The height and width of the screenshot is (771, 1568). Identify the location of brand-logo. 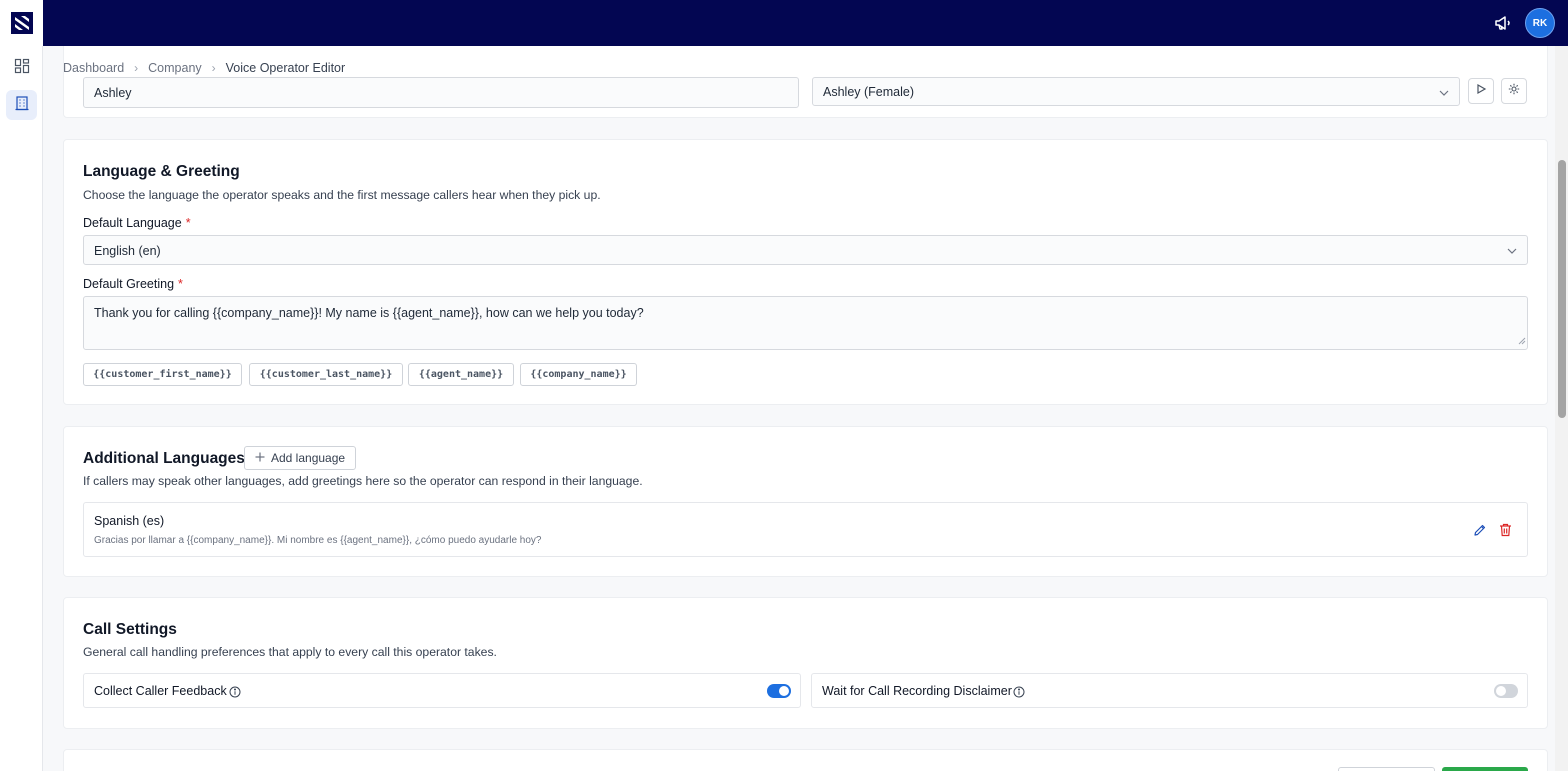
(21, 23).